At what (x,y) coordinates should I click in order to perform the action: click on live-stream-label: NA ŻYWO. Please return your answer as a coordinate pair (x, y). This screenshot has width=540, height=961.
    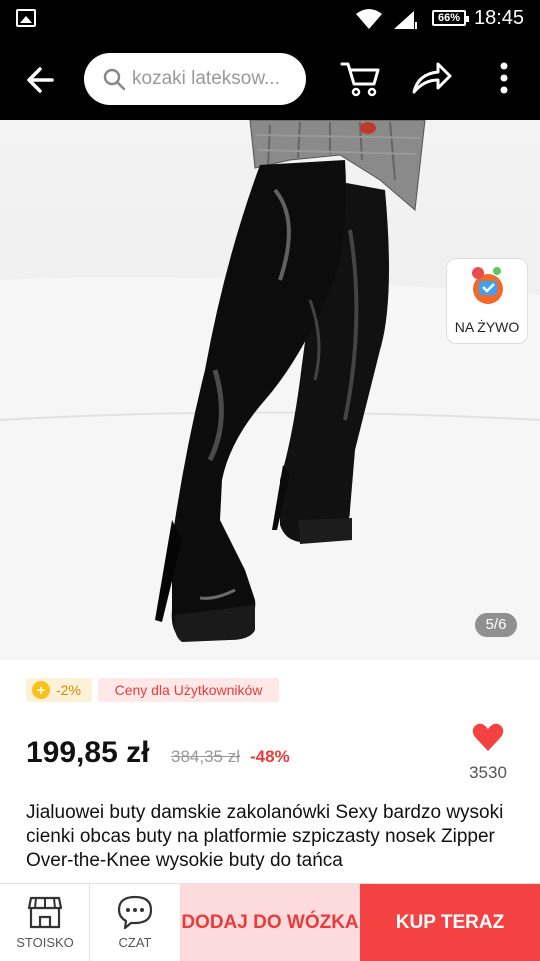
    Looking at the image, I should click on (487, 327).